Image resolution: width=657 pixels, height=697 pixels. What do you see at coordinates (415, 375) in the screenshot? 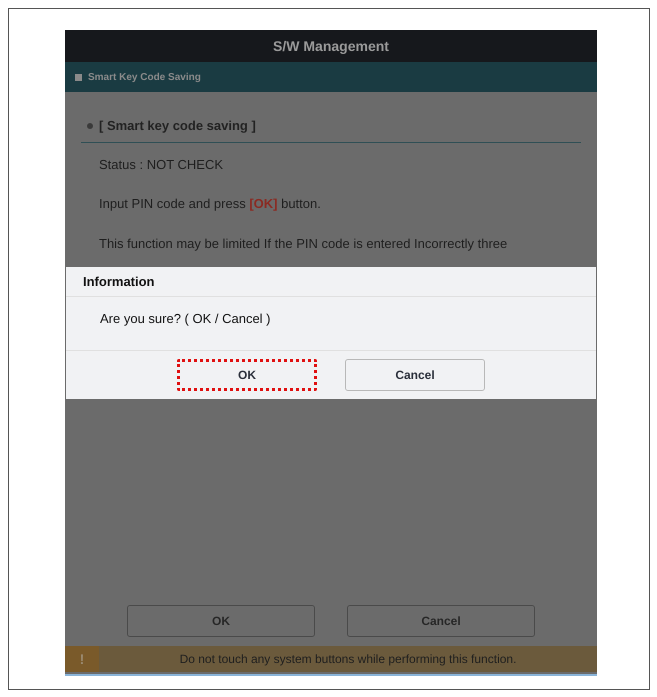
I see `dialog-button: Cancel` at bounding box center [415, 375].